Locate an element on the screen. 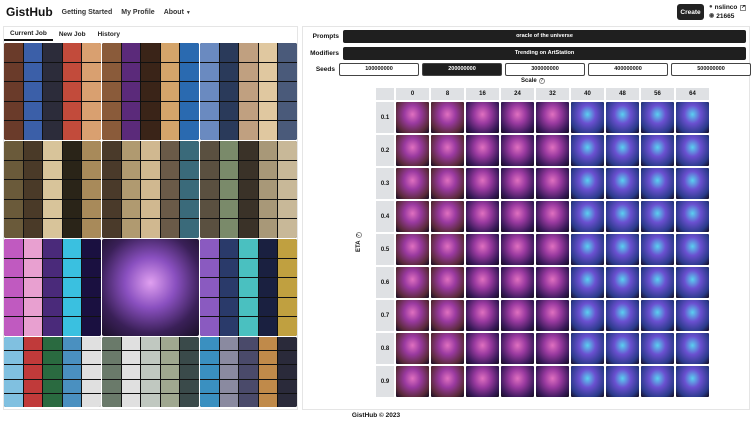 This screenshot has width=752, height=423. create-button: Create is located at coordinates (690, 12).